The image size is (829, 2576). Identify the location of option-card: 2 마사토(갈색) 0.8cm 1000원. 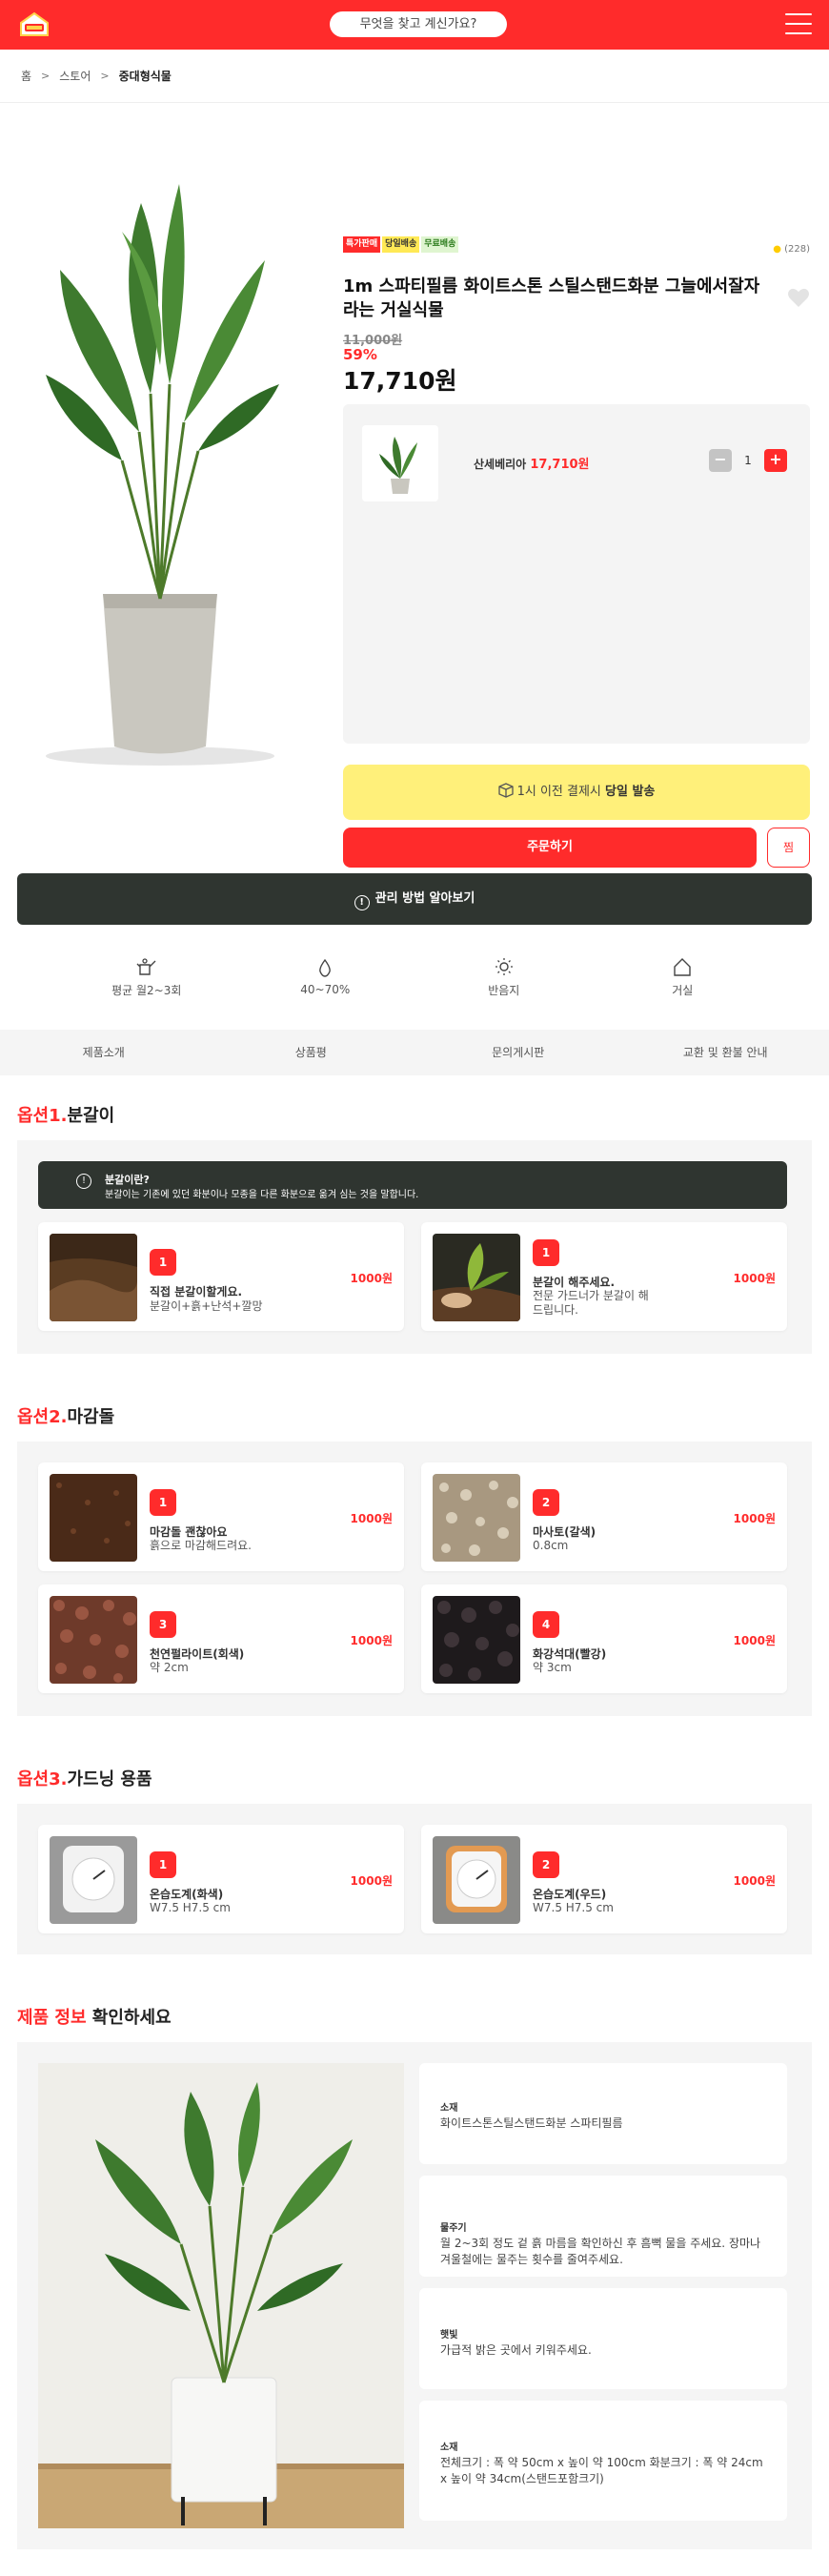
(604, 1516).